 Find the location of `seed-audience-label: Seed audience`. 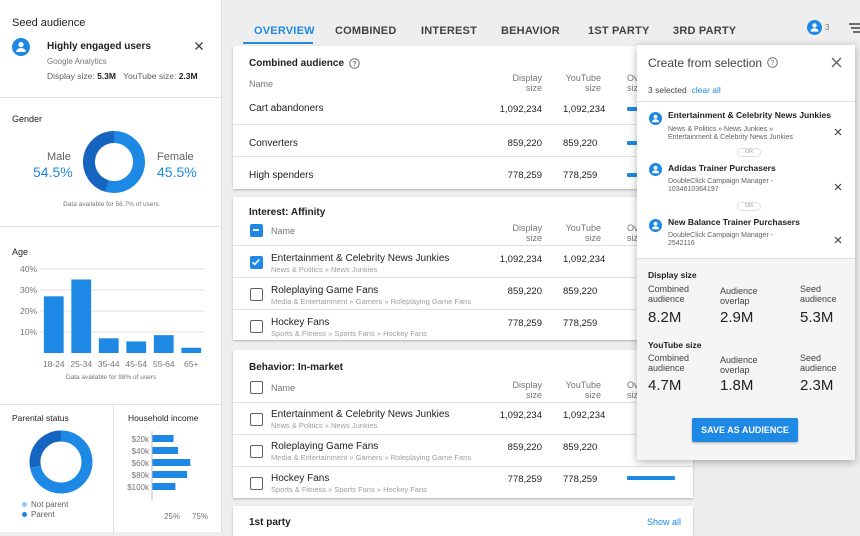

seed-audience-label: Seed audience is located at coordinates (818, 363).